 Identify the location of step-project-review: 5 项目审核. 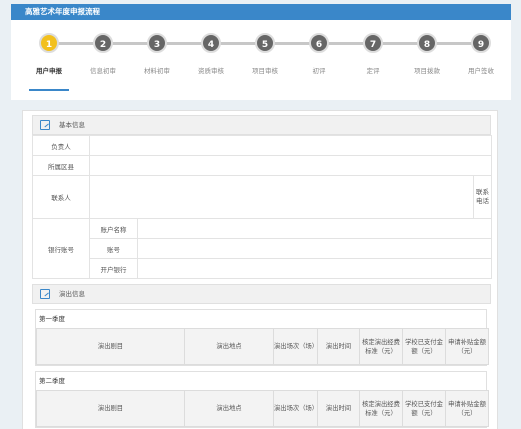
(265, 54).